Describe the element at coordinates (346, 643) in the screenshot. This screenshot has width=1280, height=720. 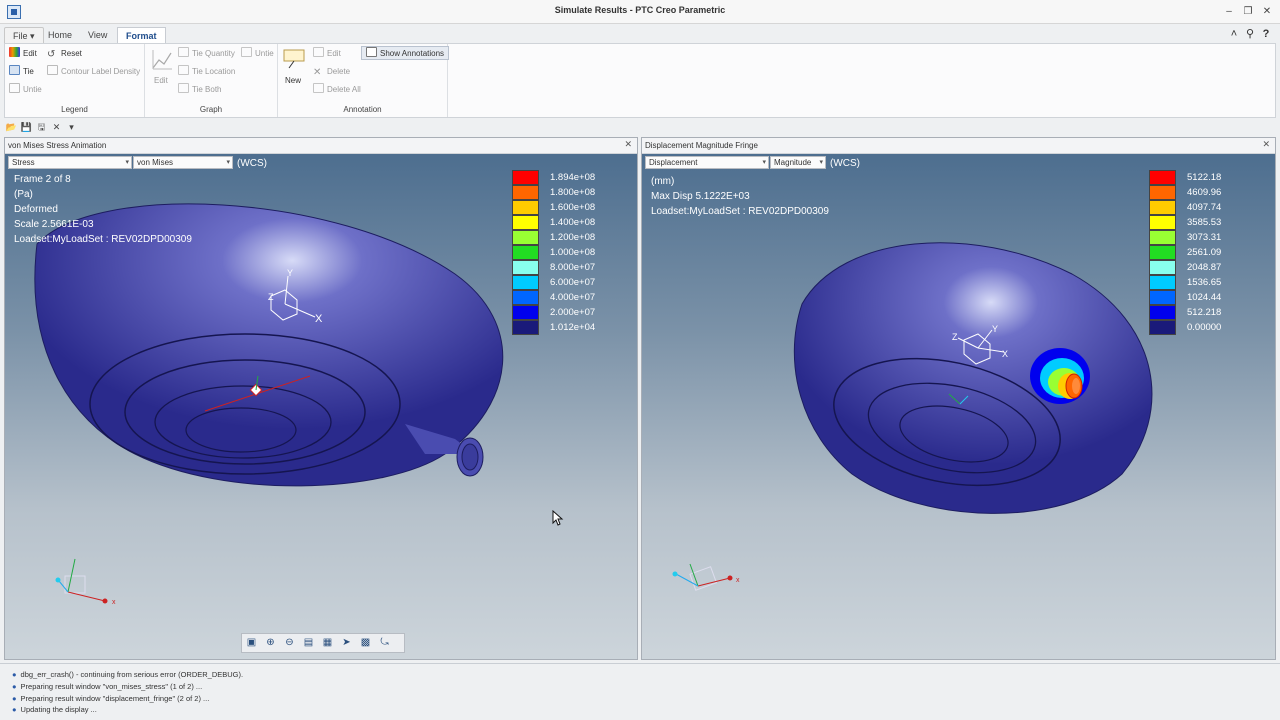
I see `display-style-icon: ➤` at that location.